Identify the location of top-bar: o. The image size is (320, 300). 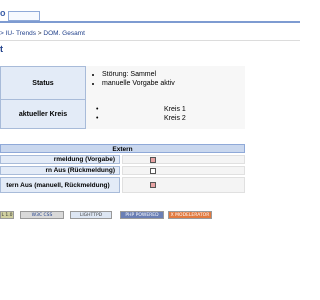
(150, 14).